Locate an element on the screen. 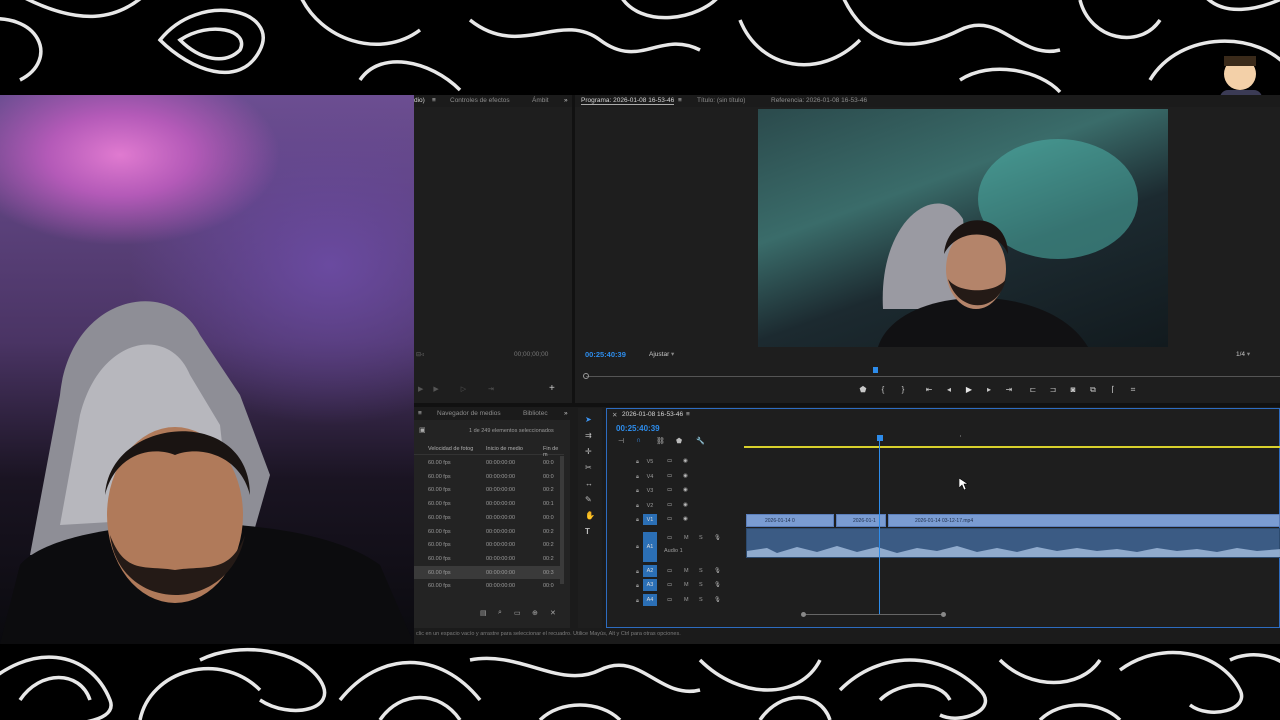 The height and width of the screenshot is (720, 1280). audio-track-header: 🔒︎ A2 ▭ M S 🎙︎ is located at coordinates (675, 572).